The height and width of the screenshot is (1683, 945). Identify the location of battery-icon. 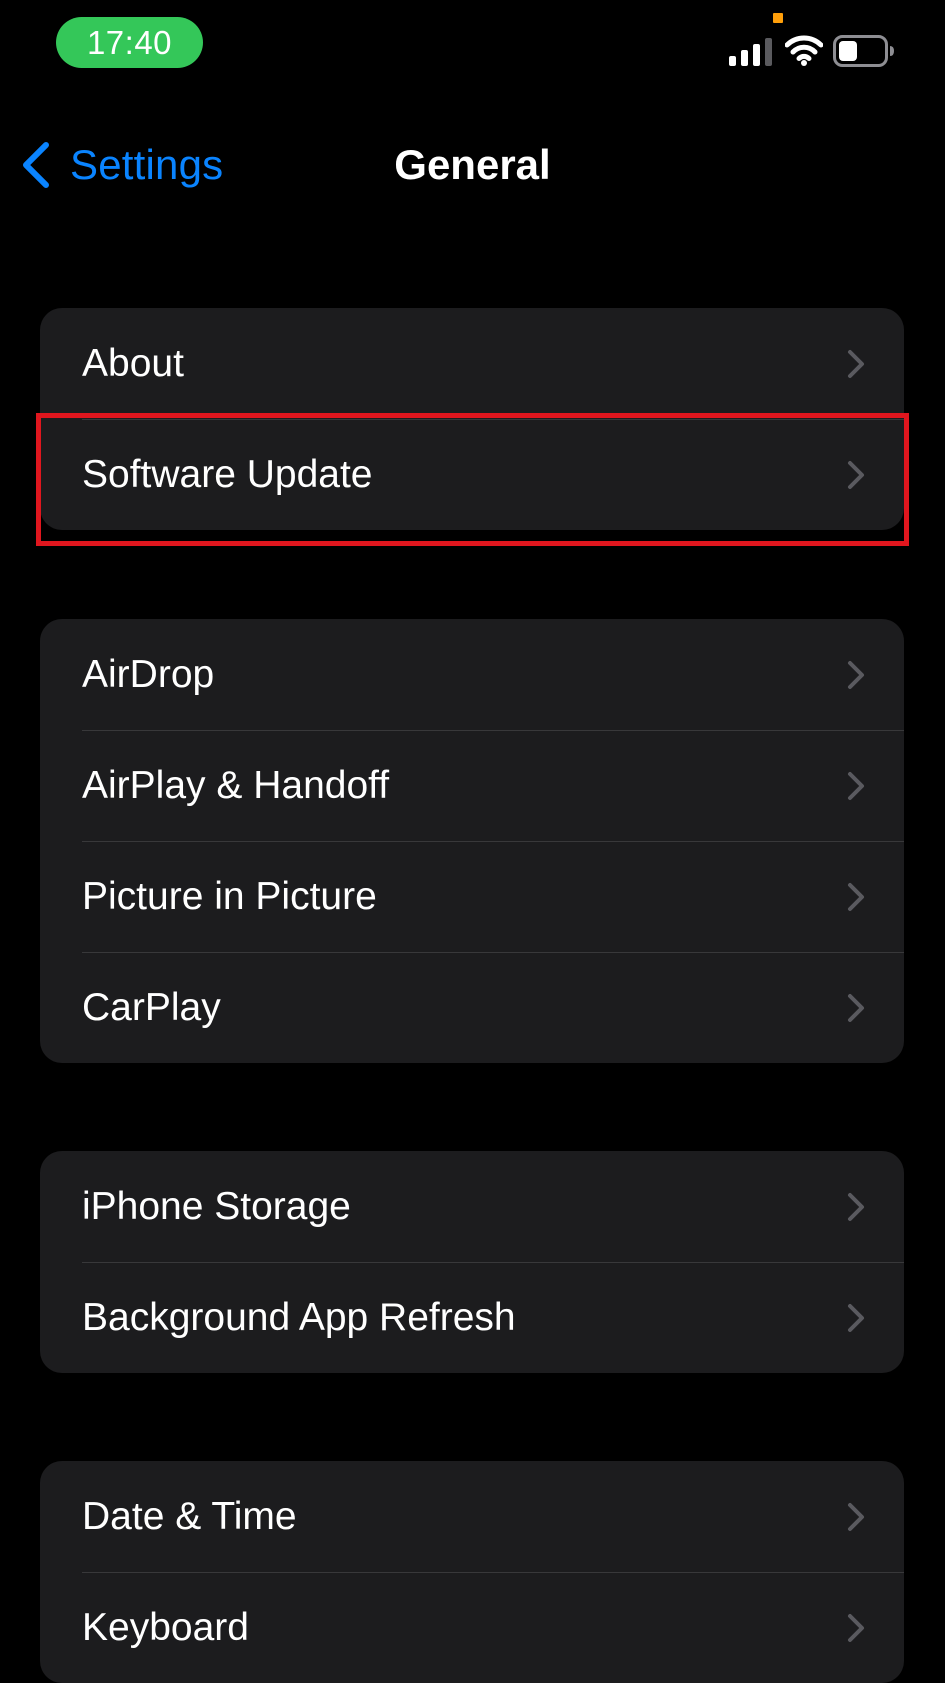
(863, 51).